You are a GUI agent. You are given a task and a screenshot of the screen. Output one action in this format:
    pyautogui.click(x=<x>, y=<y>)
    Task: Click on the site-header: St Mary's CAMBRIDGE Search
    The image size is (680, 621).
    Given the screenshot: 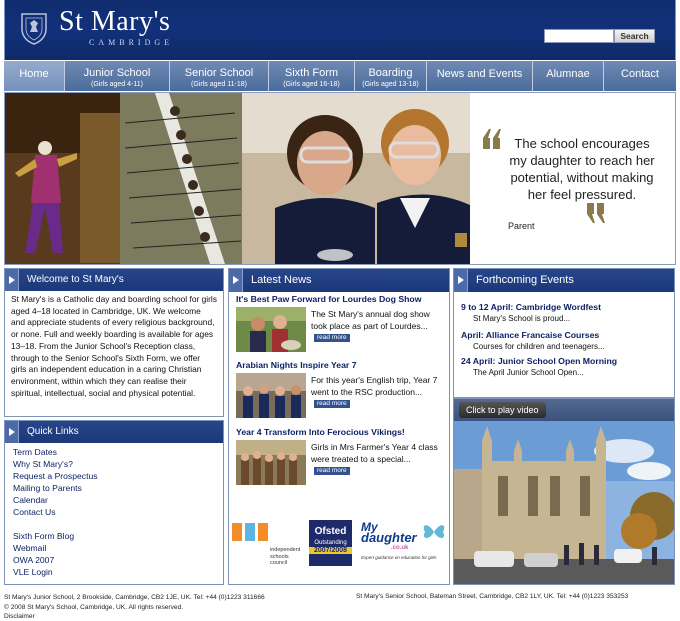 What is the action you would take?
    pyautogui.click(x=340, y=30)
    